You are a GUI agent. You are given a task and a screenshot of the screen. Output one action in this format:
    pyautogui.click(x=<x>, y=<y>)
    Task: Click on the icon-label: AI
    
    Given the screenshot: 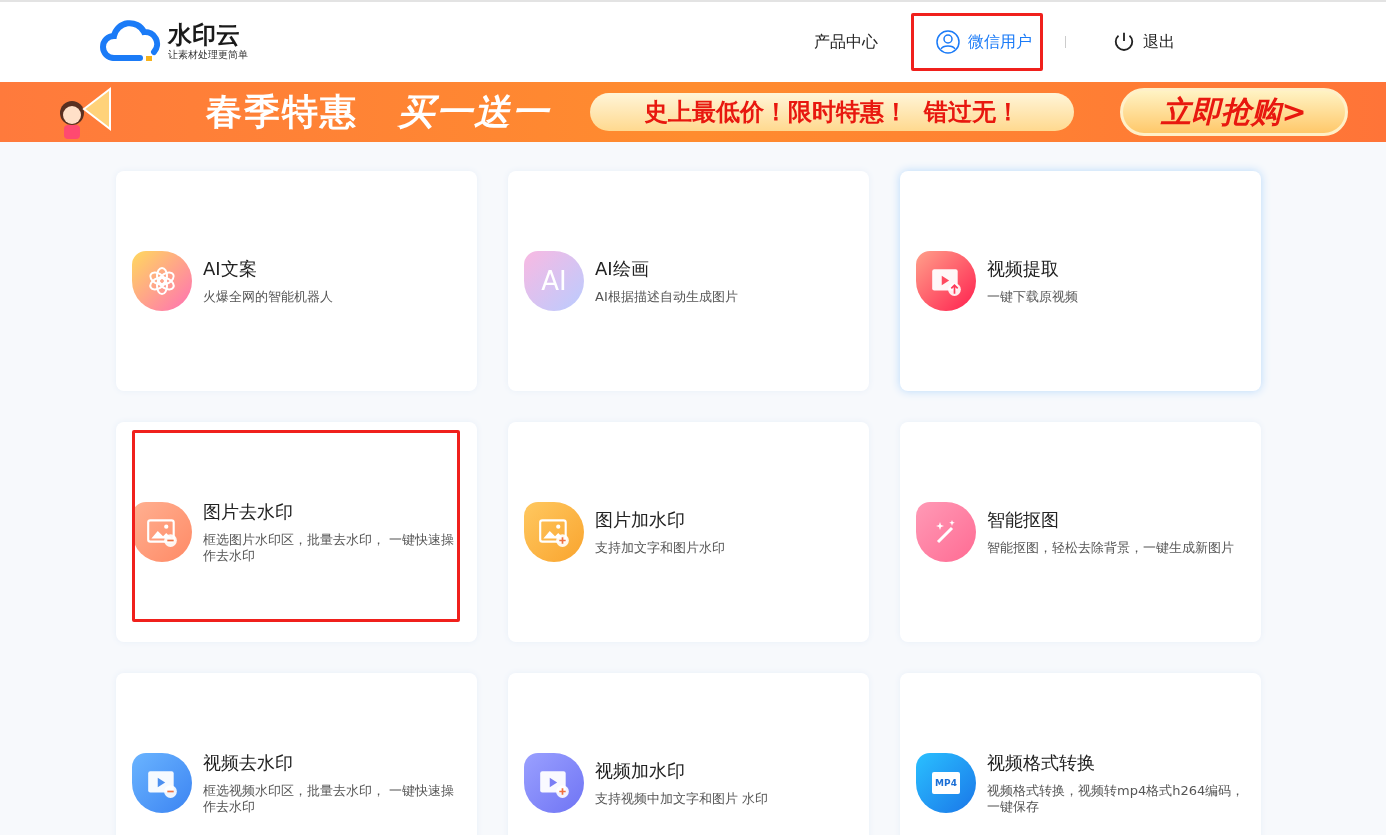 What is the action you would take?
    pyautogui.click(x=554, y=281)
    